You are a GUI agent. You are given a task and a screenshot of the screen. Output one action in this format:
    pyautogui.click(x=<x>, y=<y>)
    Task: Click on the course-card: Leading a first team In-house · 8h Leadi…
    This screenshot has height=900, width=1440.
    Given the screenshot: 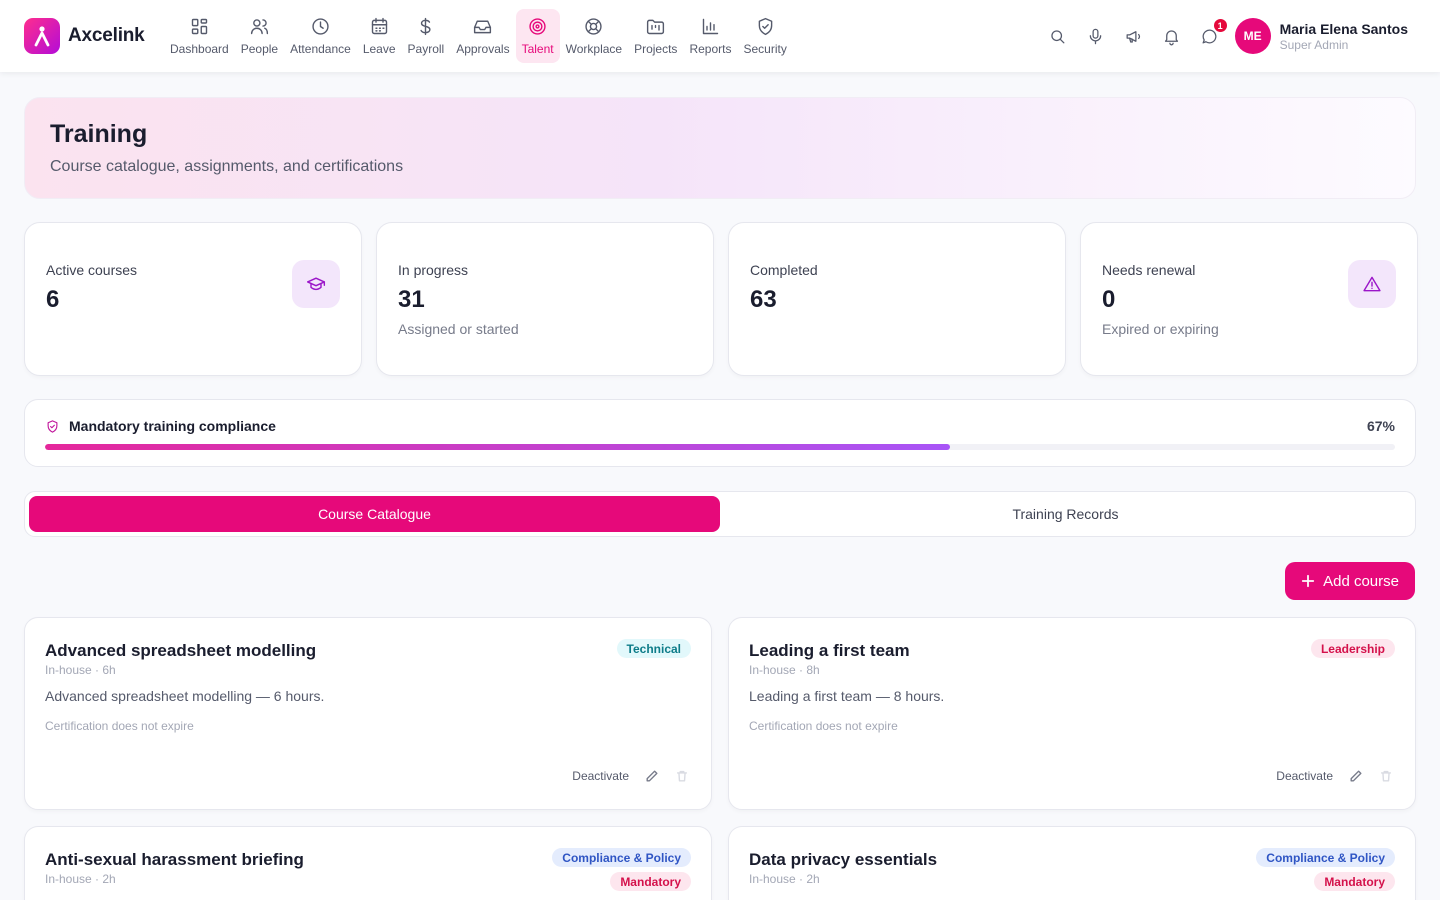 What is the action you would take?
    pyautogui.click(x=1072, y=713)
    